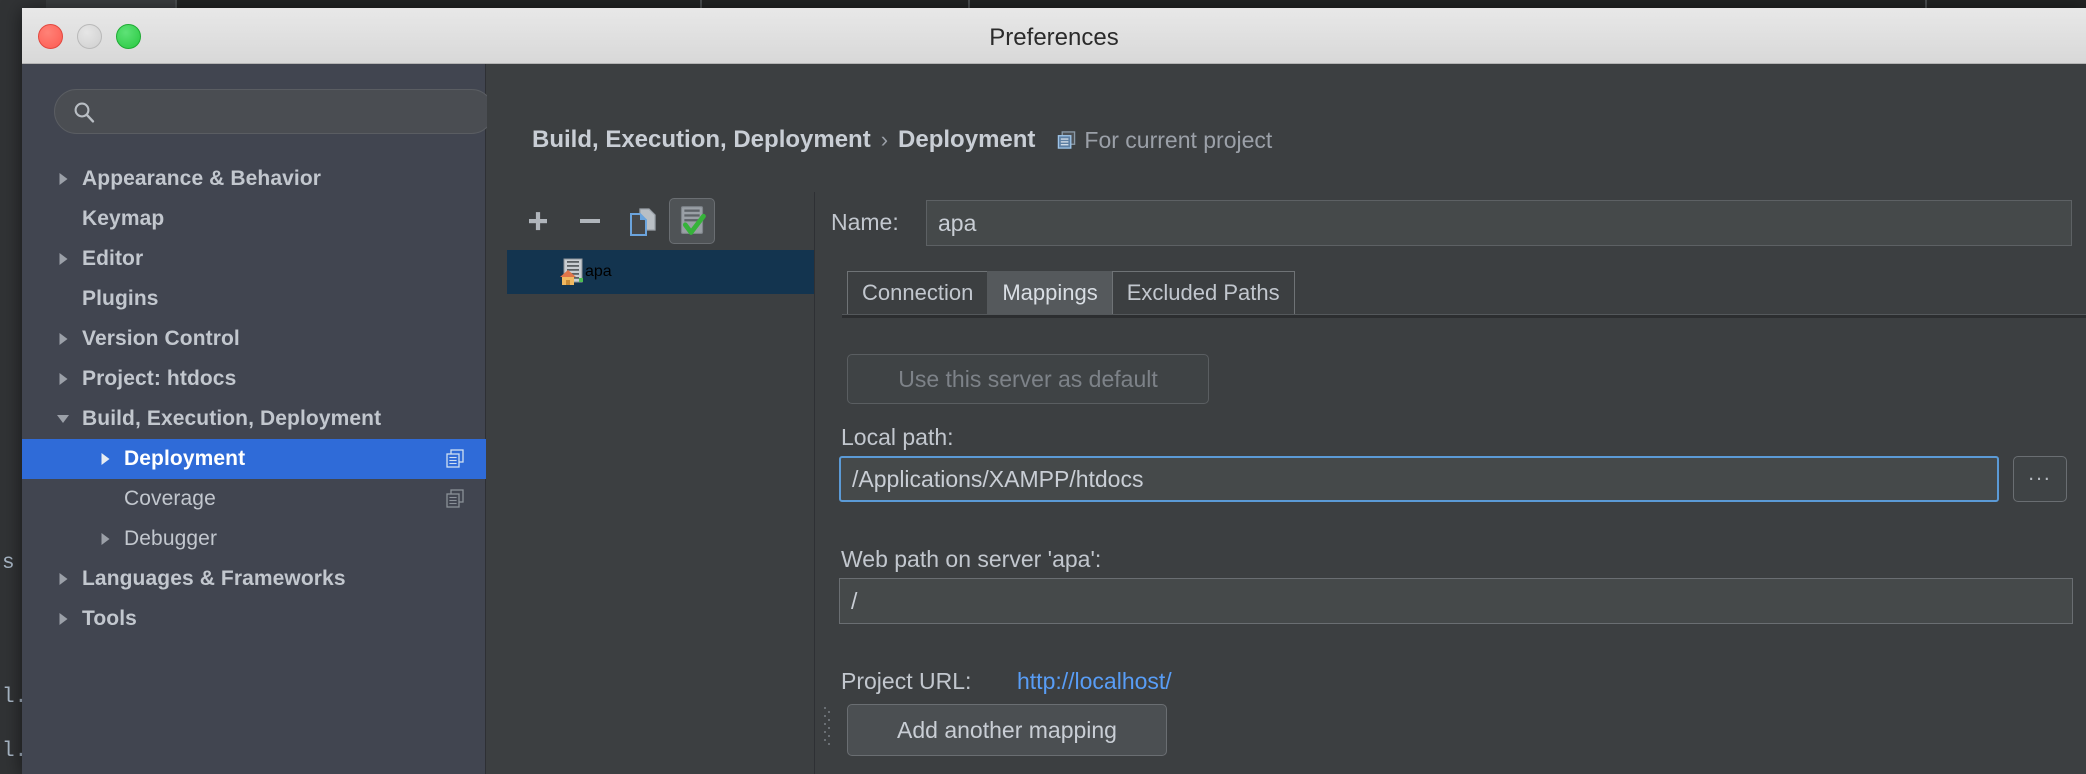  Describe the element at coordinates (232, 418) in the screenshot. I see `sidebar-item-label: Build, Execution, Deployment` at that location.